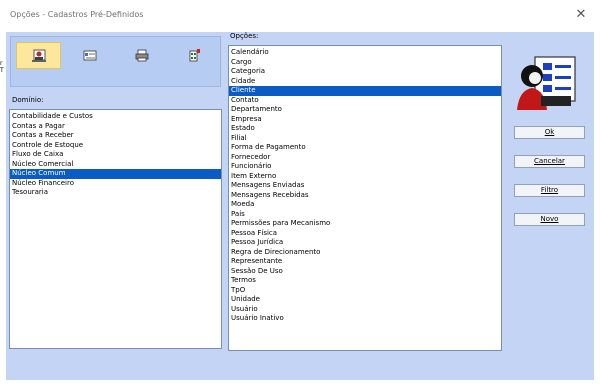 This screenshot has height=388, width=600. What do you see at coordinates (365, 186) in the screenshot?
I see `opcoes-item: Mensagens Enviadas` at bounding box center [365, 186].